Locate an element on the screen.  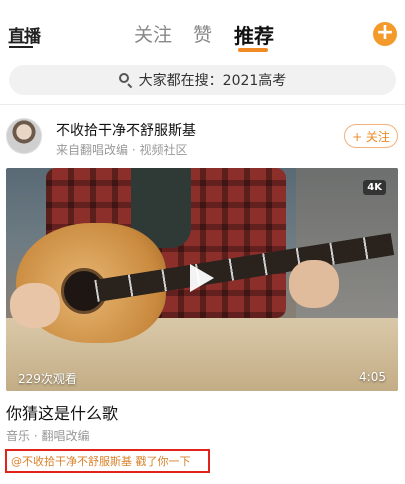
search-bar: 大家都在搜：2021高考 is located at coordinates (202, 80).